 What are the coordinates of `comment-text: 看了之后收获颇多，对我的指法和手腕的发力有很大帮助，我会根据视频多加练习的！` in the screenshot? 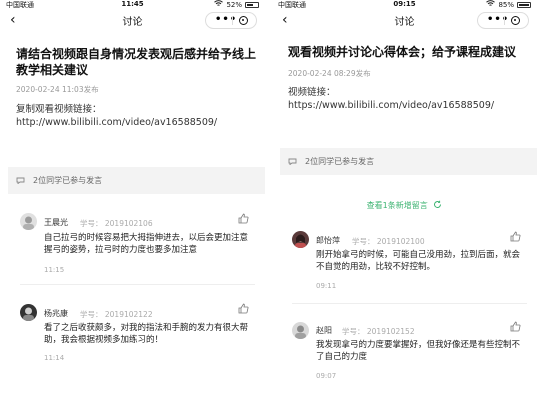 It's located at (146, 334).